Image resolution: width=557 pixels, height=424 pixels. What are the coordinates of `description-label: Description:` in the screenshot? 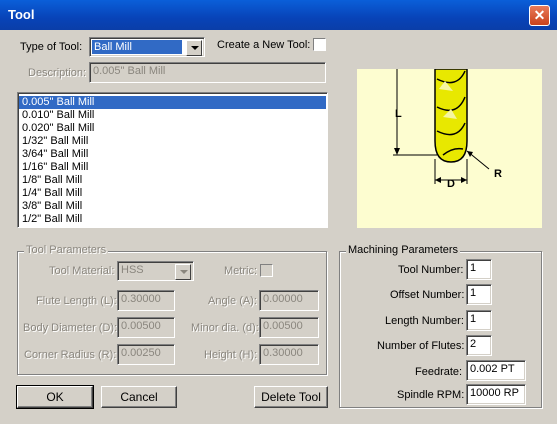 It's located at (57, 73).